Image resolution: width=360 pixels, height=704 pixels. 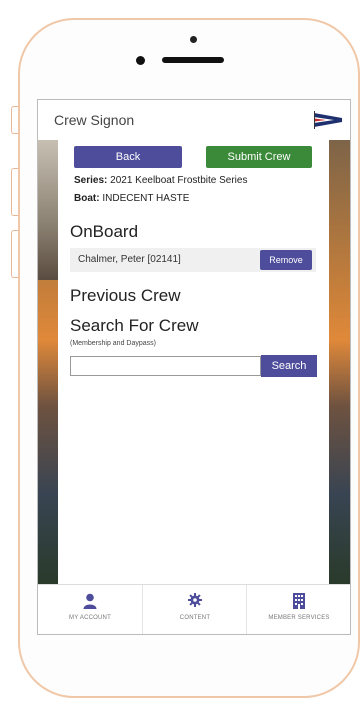 What do you see at coordinates (129, 259) in the screenshot?
I see `crew-member-name: Chalmer, Peter [02141]` at bounding box center [129, 259].